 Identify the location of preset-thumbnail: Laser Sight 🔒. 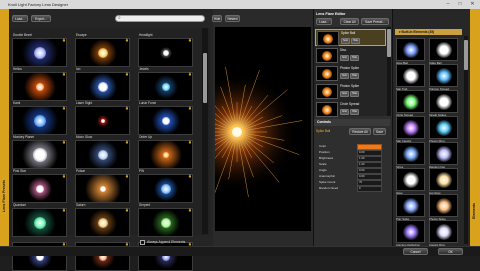
(102, 117).